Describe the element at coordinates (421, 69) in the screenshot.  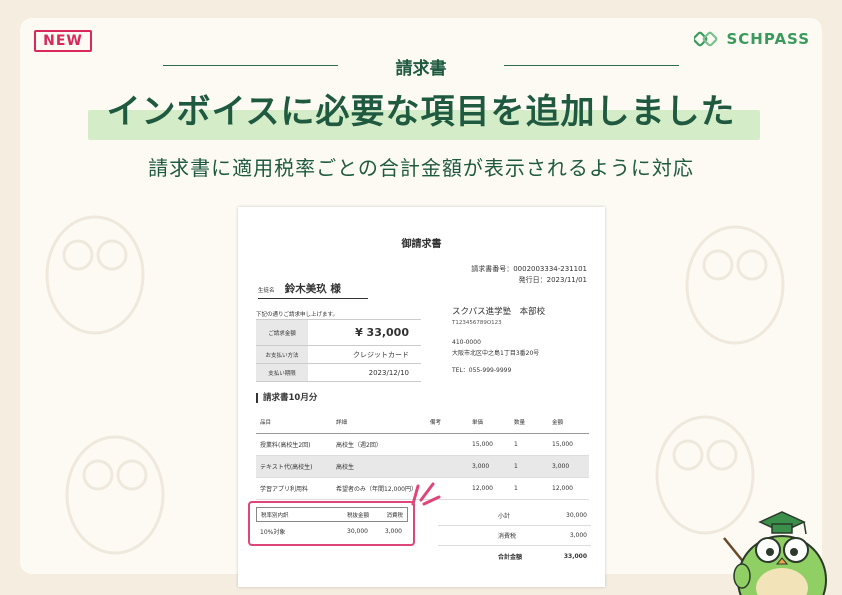
I see `section-label: 請求書` at that location.